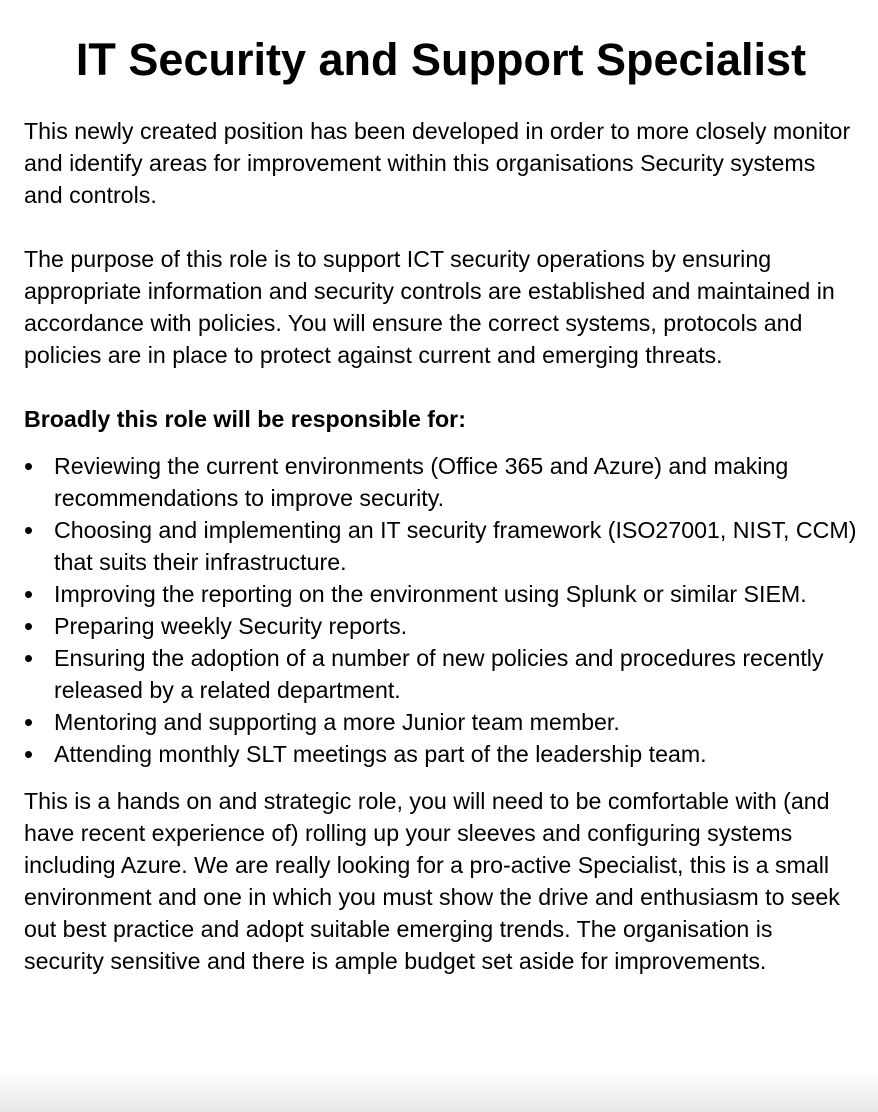  I want to click on list-item-text: Preparing weekly Security reports., so click(231, 626).